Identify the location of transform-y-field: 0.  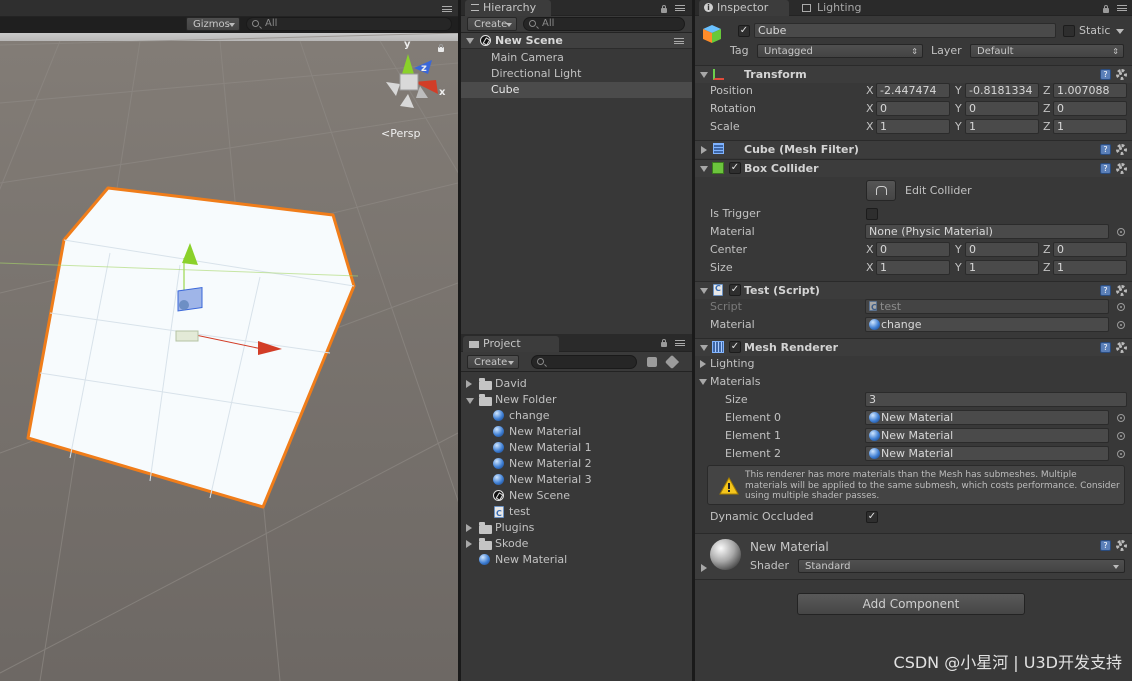
(1002, 108).